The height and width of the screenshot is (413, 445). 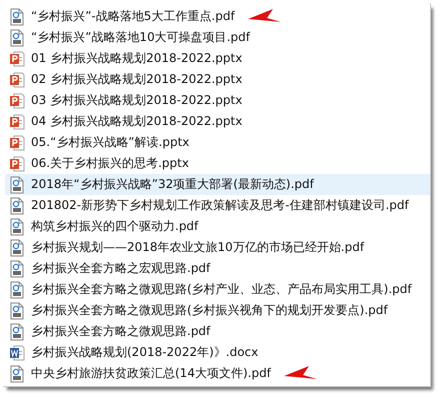 I want to click on file-item: 乡村振兴全套方略之微观思路.pdf, so click(x=217, y=331).